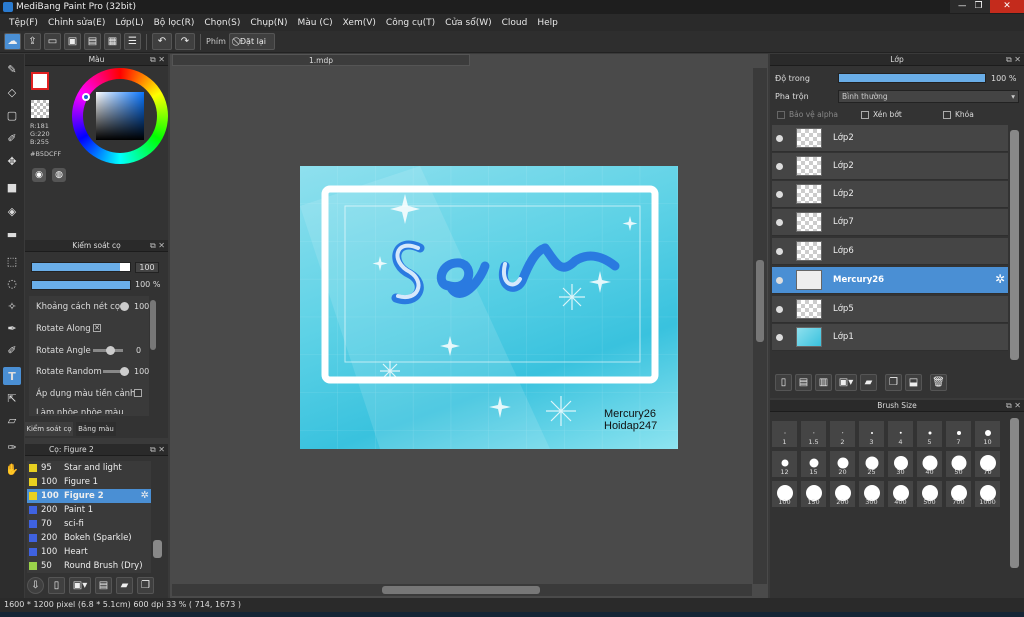 This screenshot has height=617, width=1024. Describe the element at coordinates (784, 494) in the screenshot. I see `brush-size-option: 100` at that location.